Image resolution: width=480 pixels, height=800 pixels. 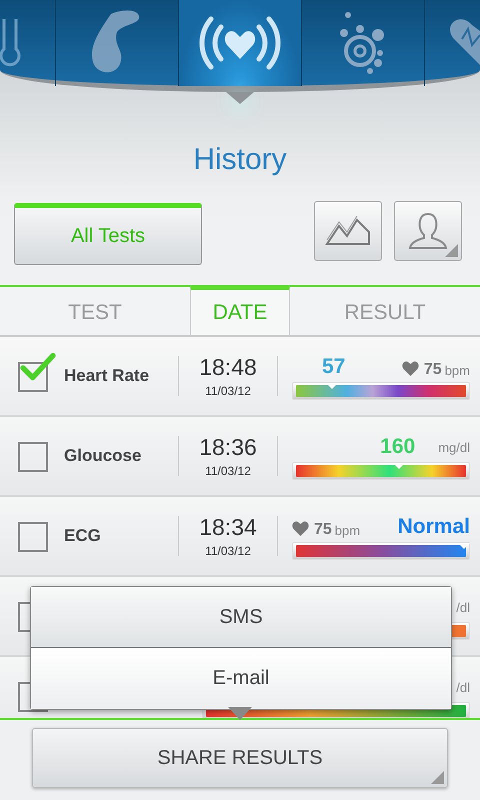 I want to click on page-title: History, so click(x=240, y=160).